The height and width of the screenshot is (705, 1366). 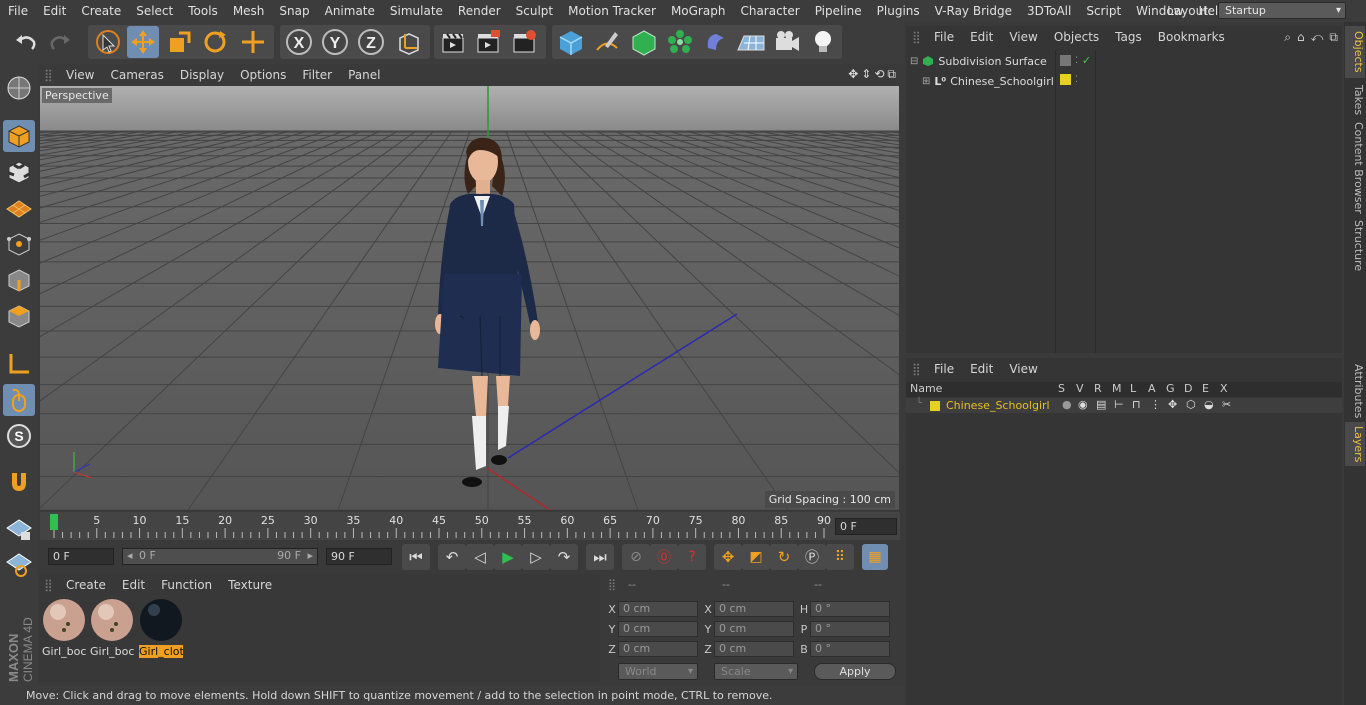 What do you see at coordinates (978, 61) in the screenshot?
I see `object-row: ⊟ Subdivision Surface` at bounding box center [978, 61].